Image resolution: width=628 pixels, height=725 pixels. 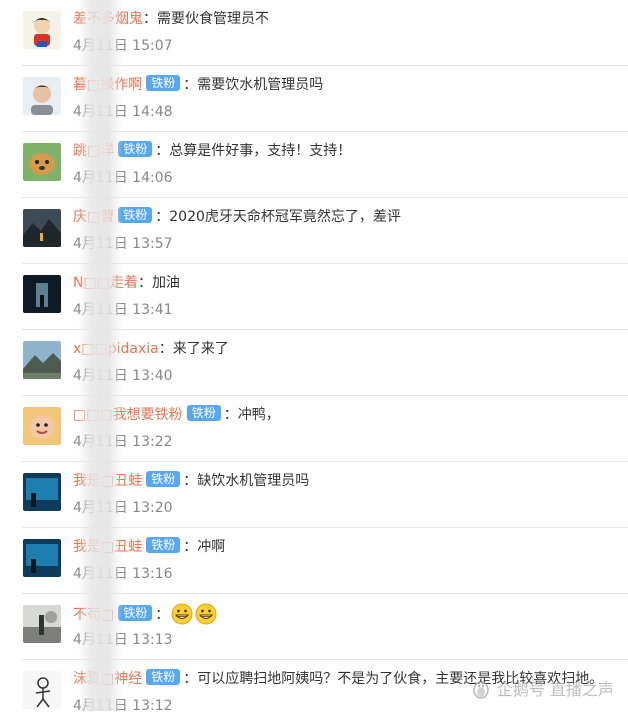 I want to click on watermark-text: 企鹅号 直播之声, so click(x=555, y=689).